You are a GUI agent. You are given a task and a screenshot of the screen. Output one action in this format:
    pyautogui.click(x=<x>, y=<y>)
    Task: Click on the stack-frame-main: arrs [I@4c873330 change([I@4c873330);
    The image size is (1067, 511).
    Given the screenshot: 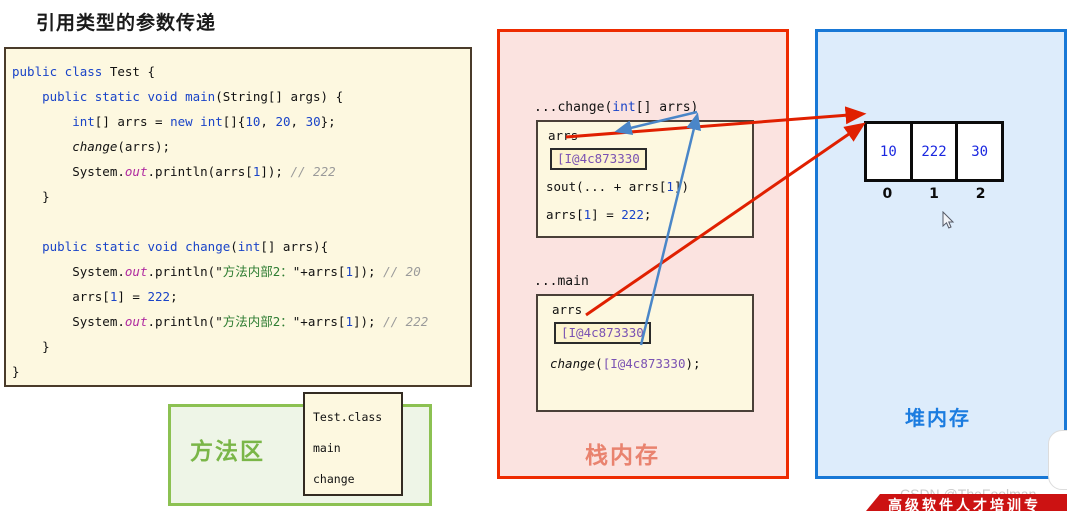 What is the action you would take?
    pyautogui.click(x=645, y=353)
    